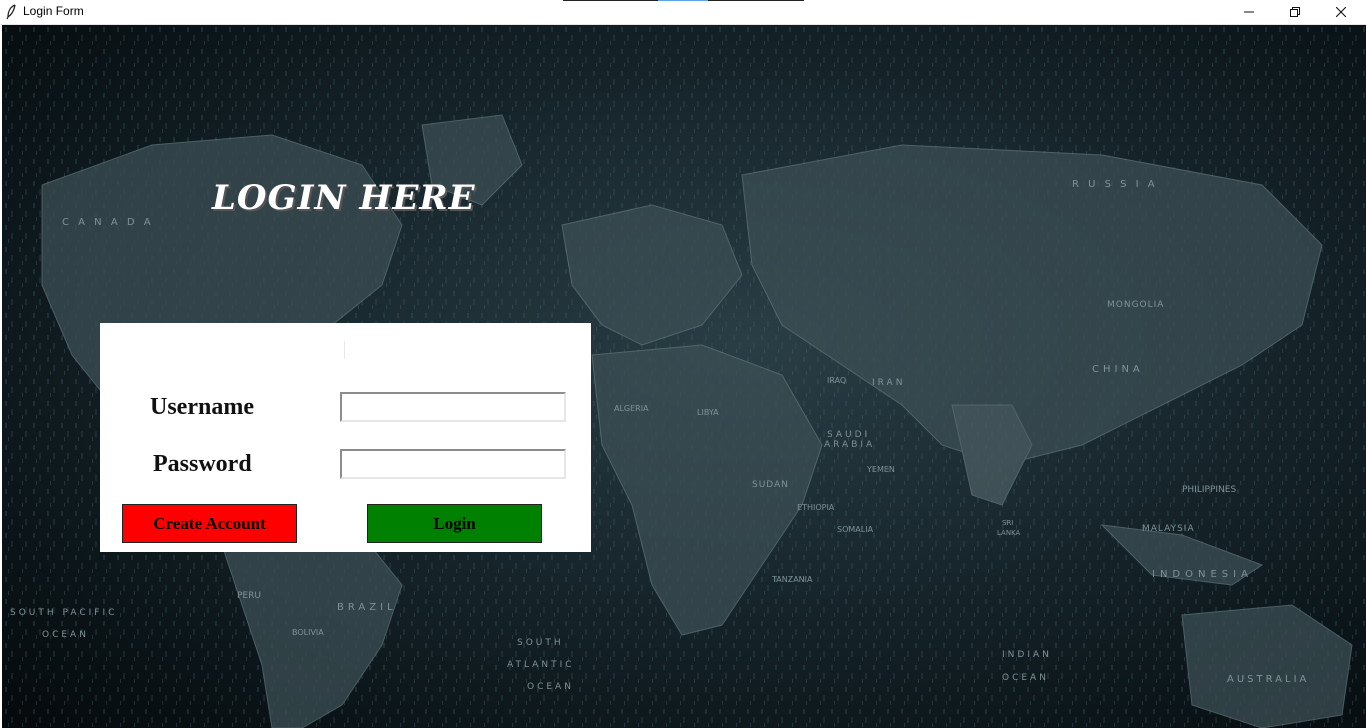 The width and height of the screenshot is (1366, 728). Describe the element at coordinates (108, 222) in the screenshot. I see `map-label: C A N A D A` at that location.